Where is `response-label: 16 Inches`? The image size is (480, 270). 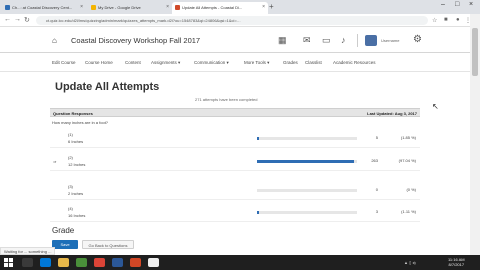 response-label: 16 Inches is located at coordinates (77, 215).